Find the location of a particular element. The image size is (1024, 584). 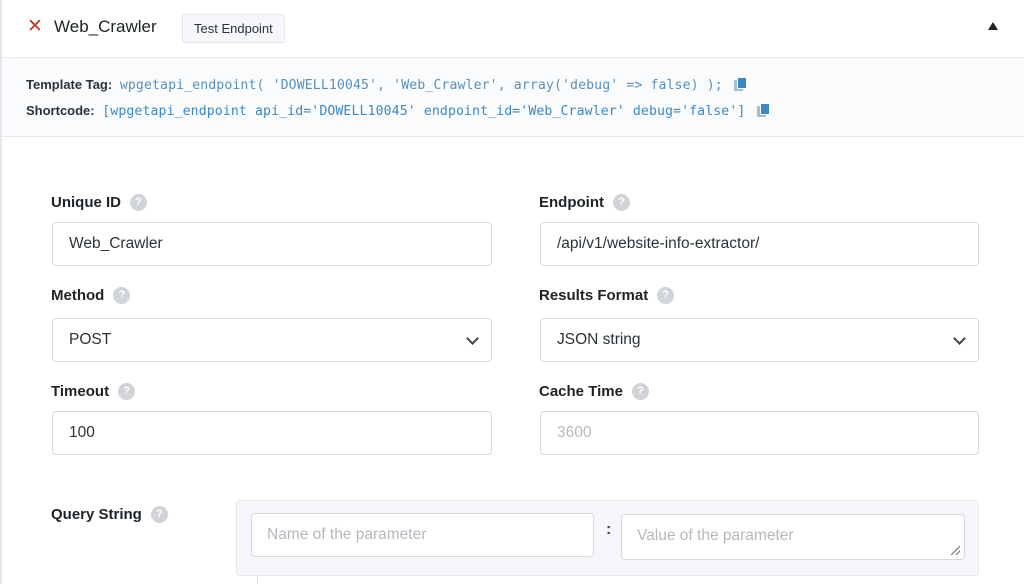

endpoint-input: /api/v1/website-info-extractor/ is located at coordinates (759, 244).